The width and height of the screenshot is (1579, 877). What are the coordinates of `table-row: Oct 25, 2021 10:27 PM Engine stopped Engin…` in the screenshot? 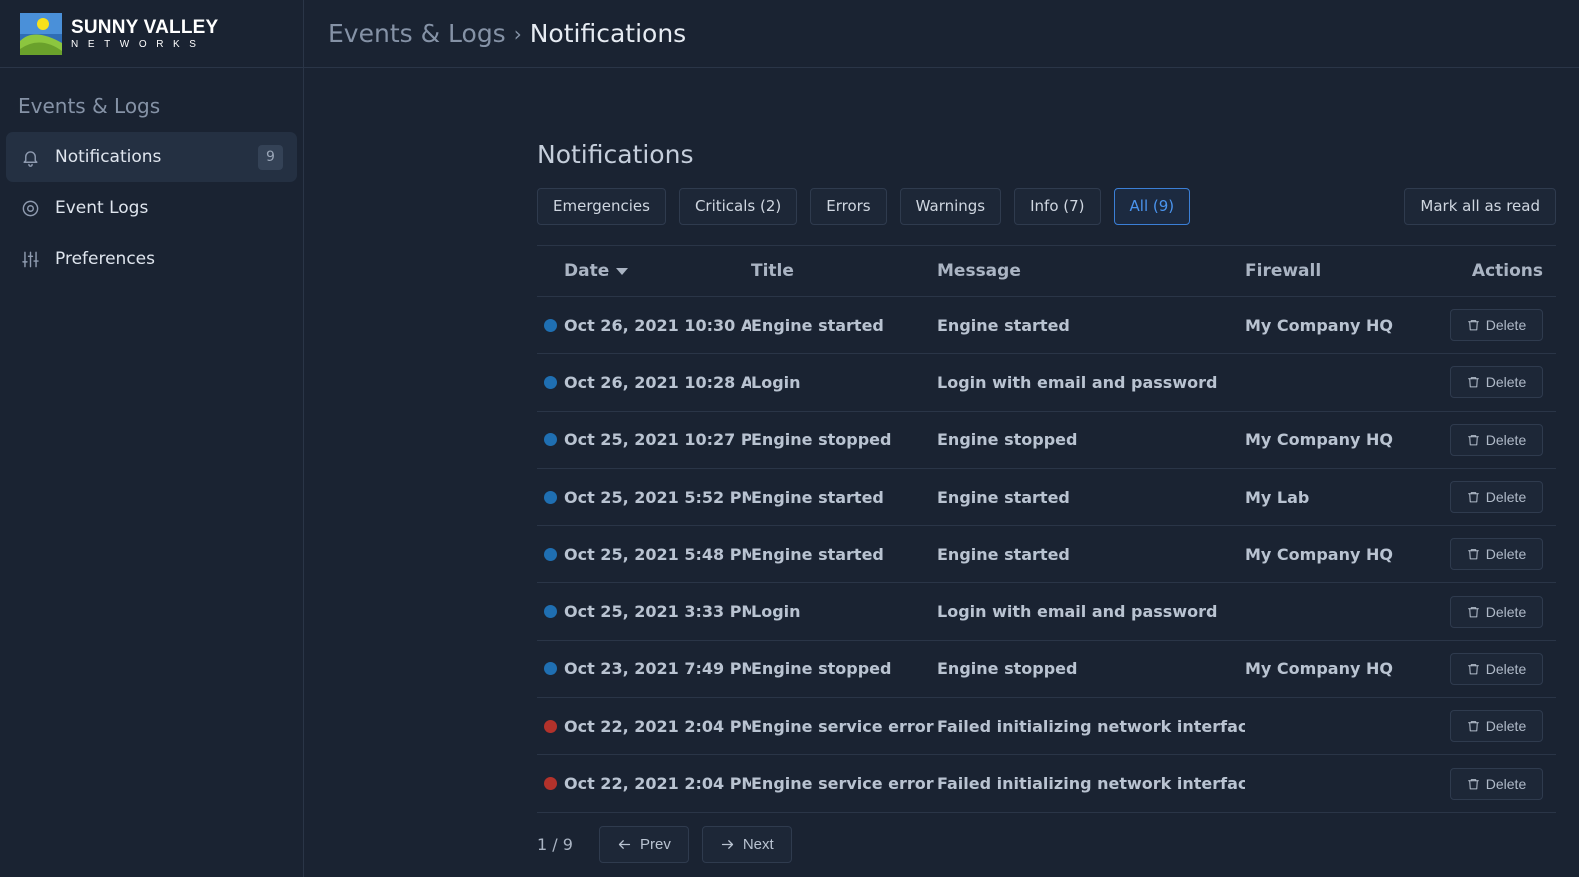 It's located at (1046, 440).